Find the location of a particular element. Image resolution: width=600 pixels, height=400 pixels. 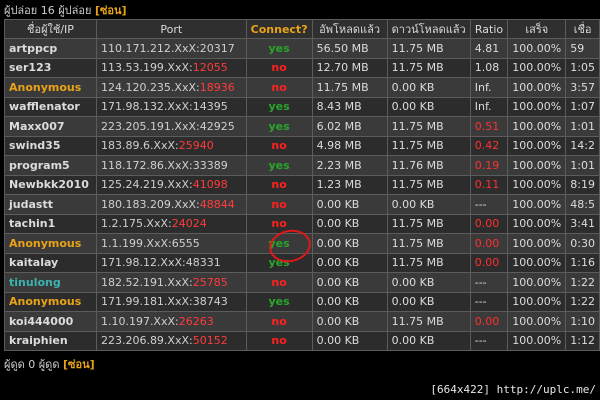

column-header-connect: Connect? is located at coordinates (279, 29).